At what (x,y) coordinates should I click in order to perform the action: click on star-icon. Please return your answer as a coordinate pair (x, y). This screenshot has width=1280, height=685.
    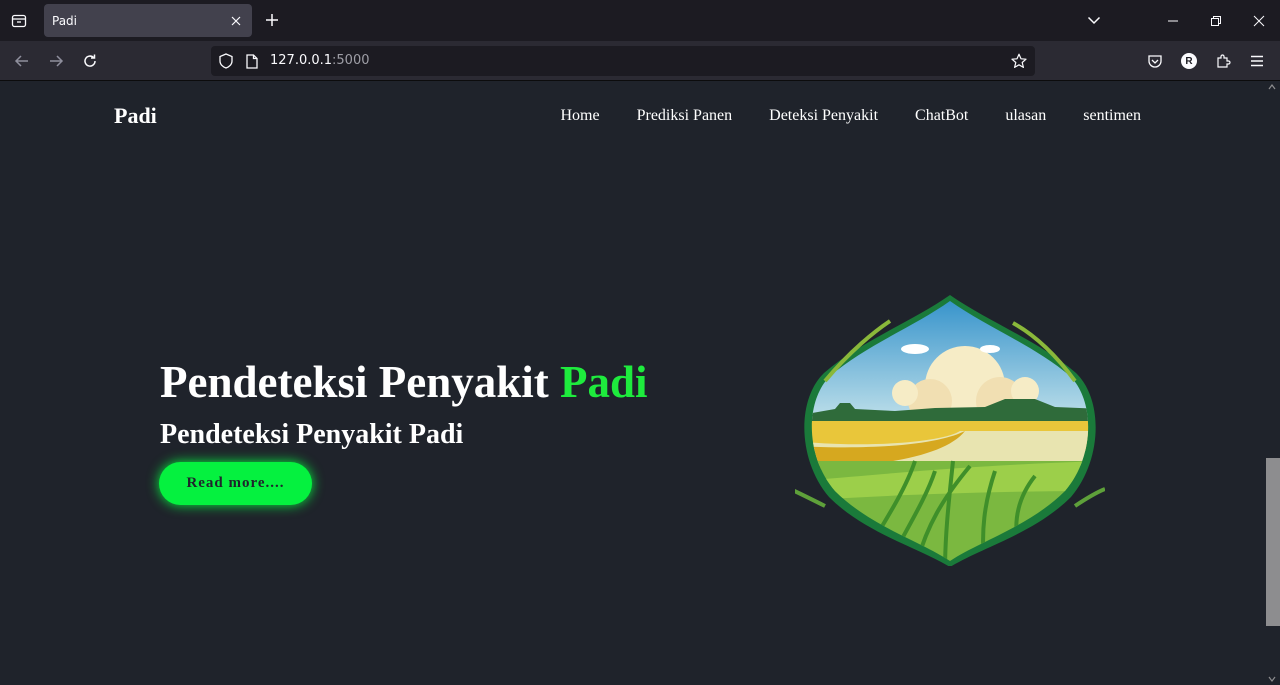
    Looking at the image, I should click on (1019, 60).